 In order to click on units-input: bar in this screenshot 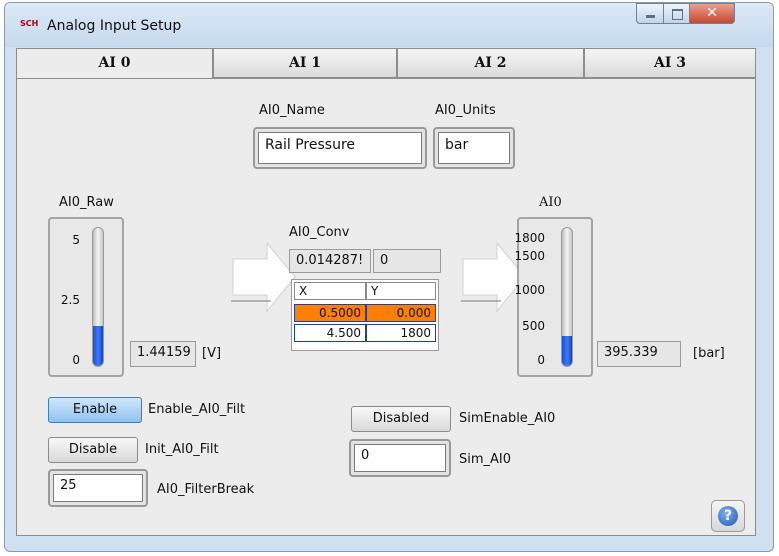, I will do `click(474, 148)`.